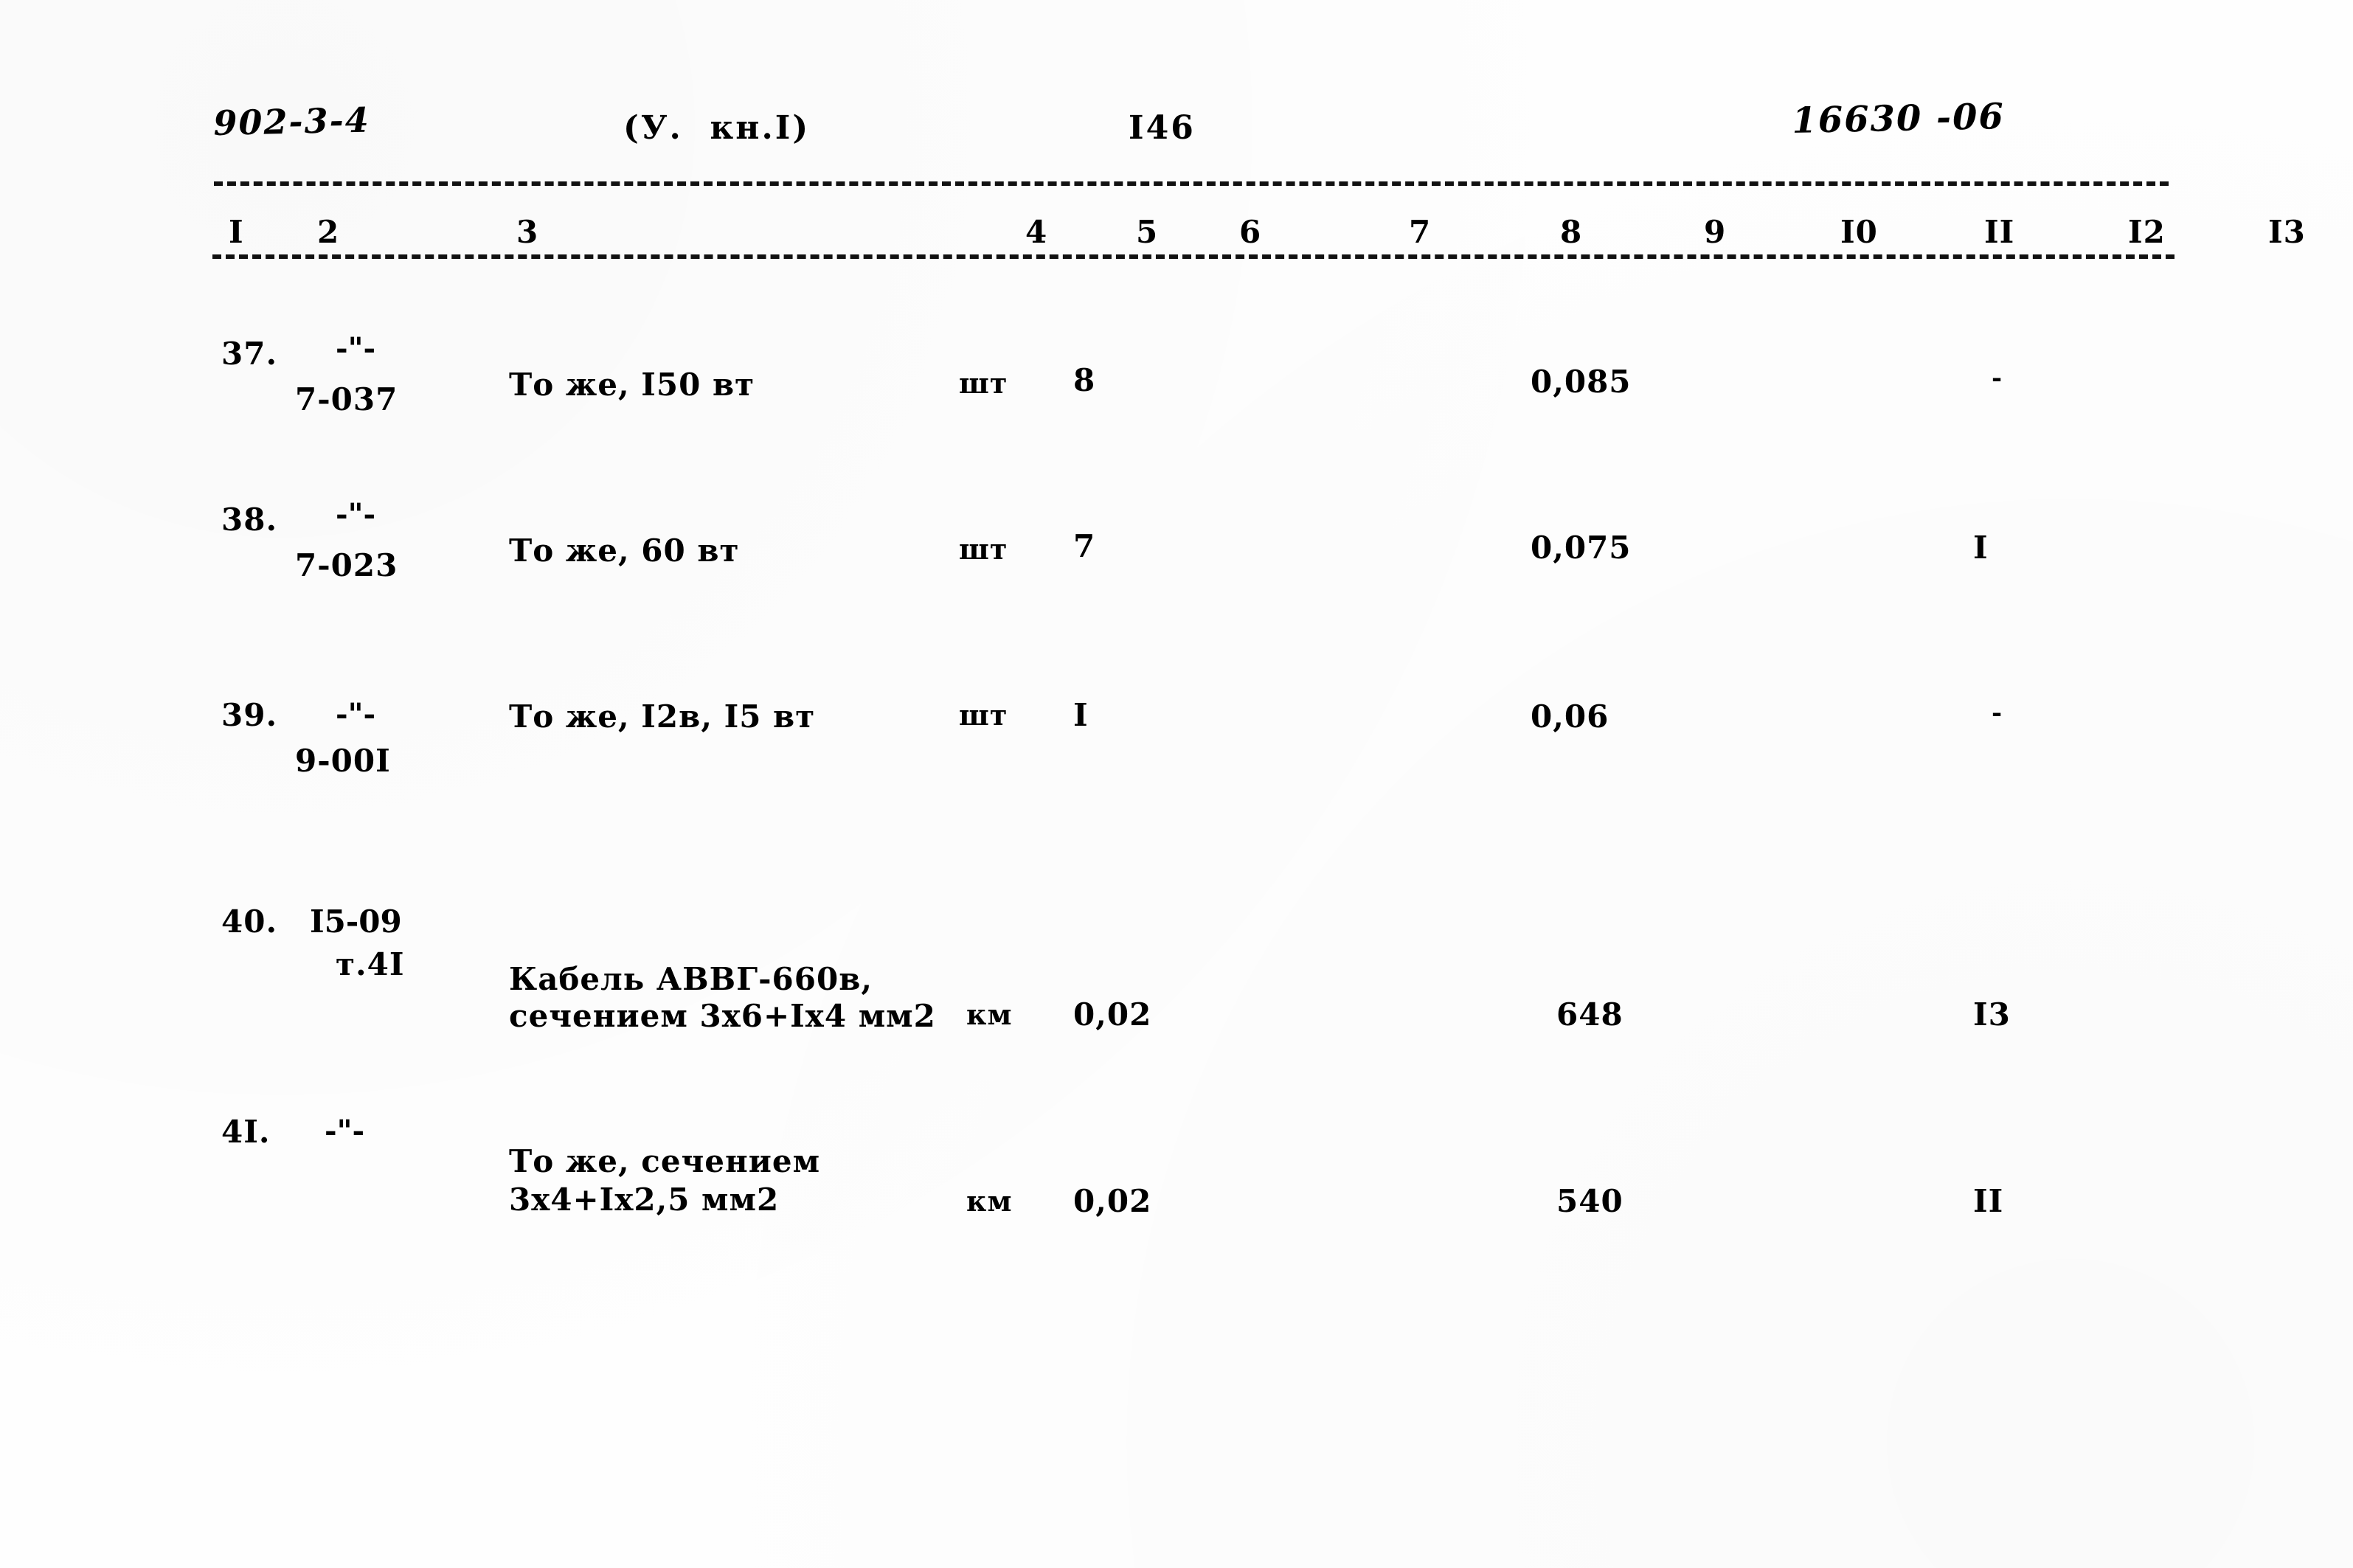 The image size is (2353, 1568). What do you see at coordinates (1992, 1014) in the screenshot?
I see `row-note: I3` at bounding box center [1992, 1014].